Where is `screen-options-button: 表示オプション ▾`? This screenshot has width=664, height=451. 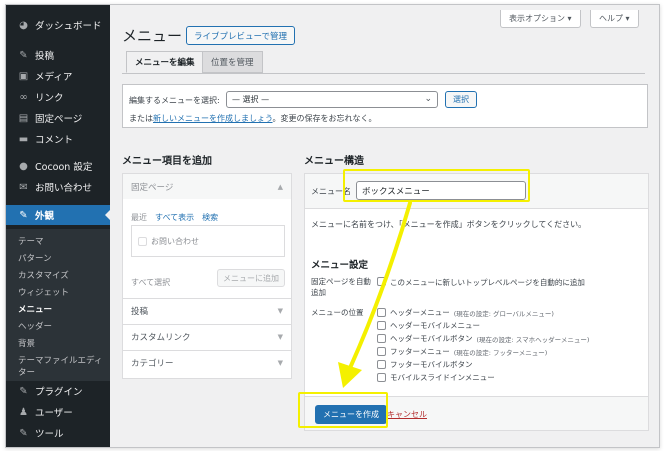
screen-options-button: 表示オプション ▾ is located at coordinates (540, 19).